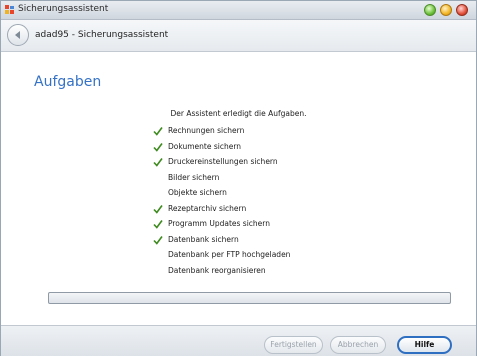 This screenshot has width=477, height=356. I want to click on task-item: Datenbank per FTP hochgeladen, so click(263, 255).